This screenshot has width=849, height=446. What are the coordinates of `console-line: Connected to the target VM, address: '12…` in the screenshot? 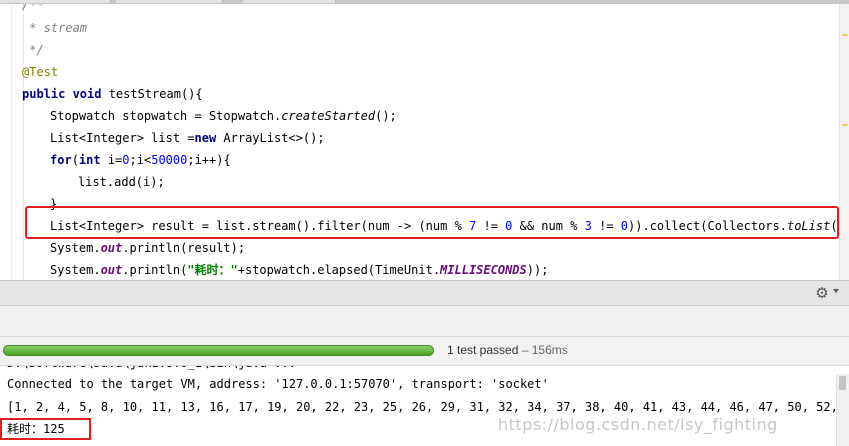 It's located at (278, 384).